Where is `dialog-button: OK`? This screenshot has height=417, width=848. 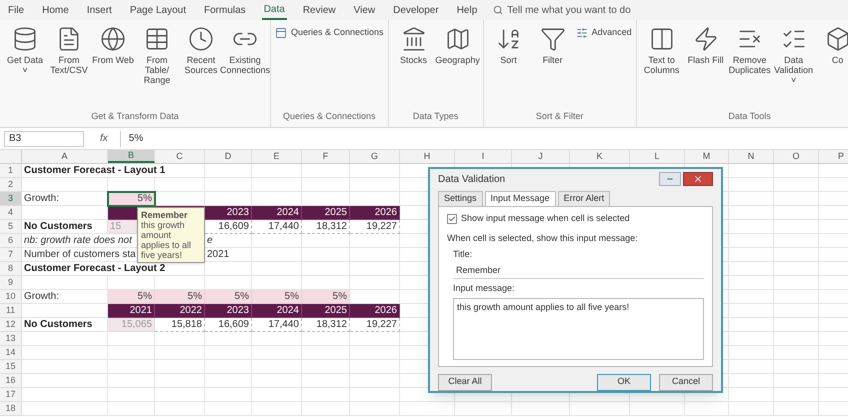 dialog-button: OK is located at coordinates (624, 382).